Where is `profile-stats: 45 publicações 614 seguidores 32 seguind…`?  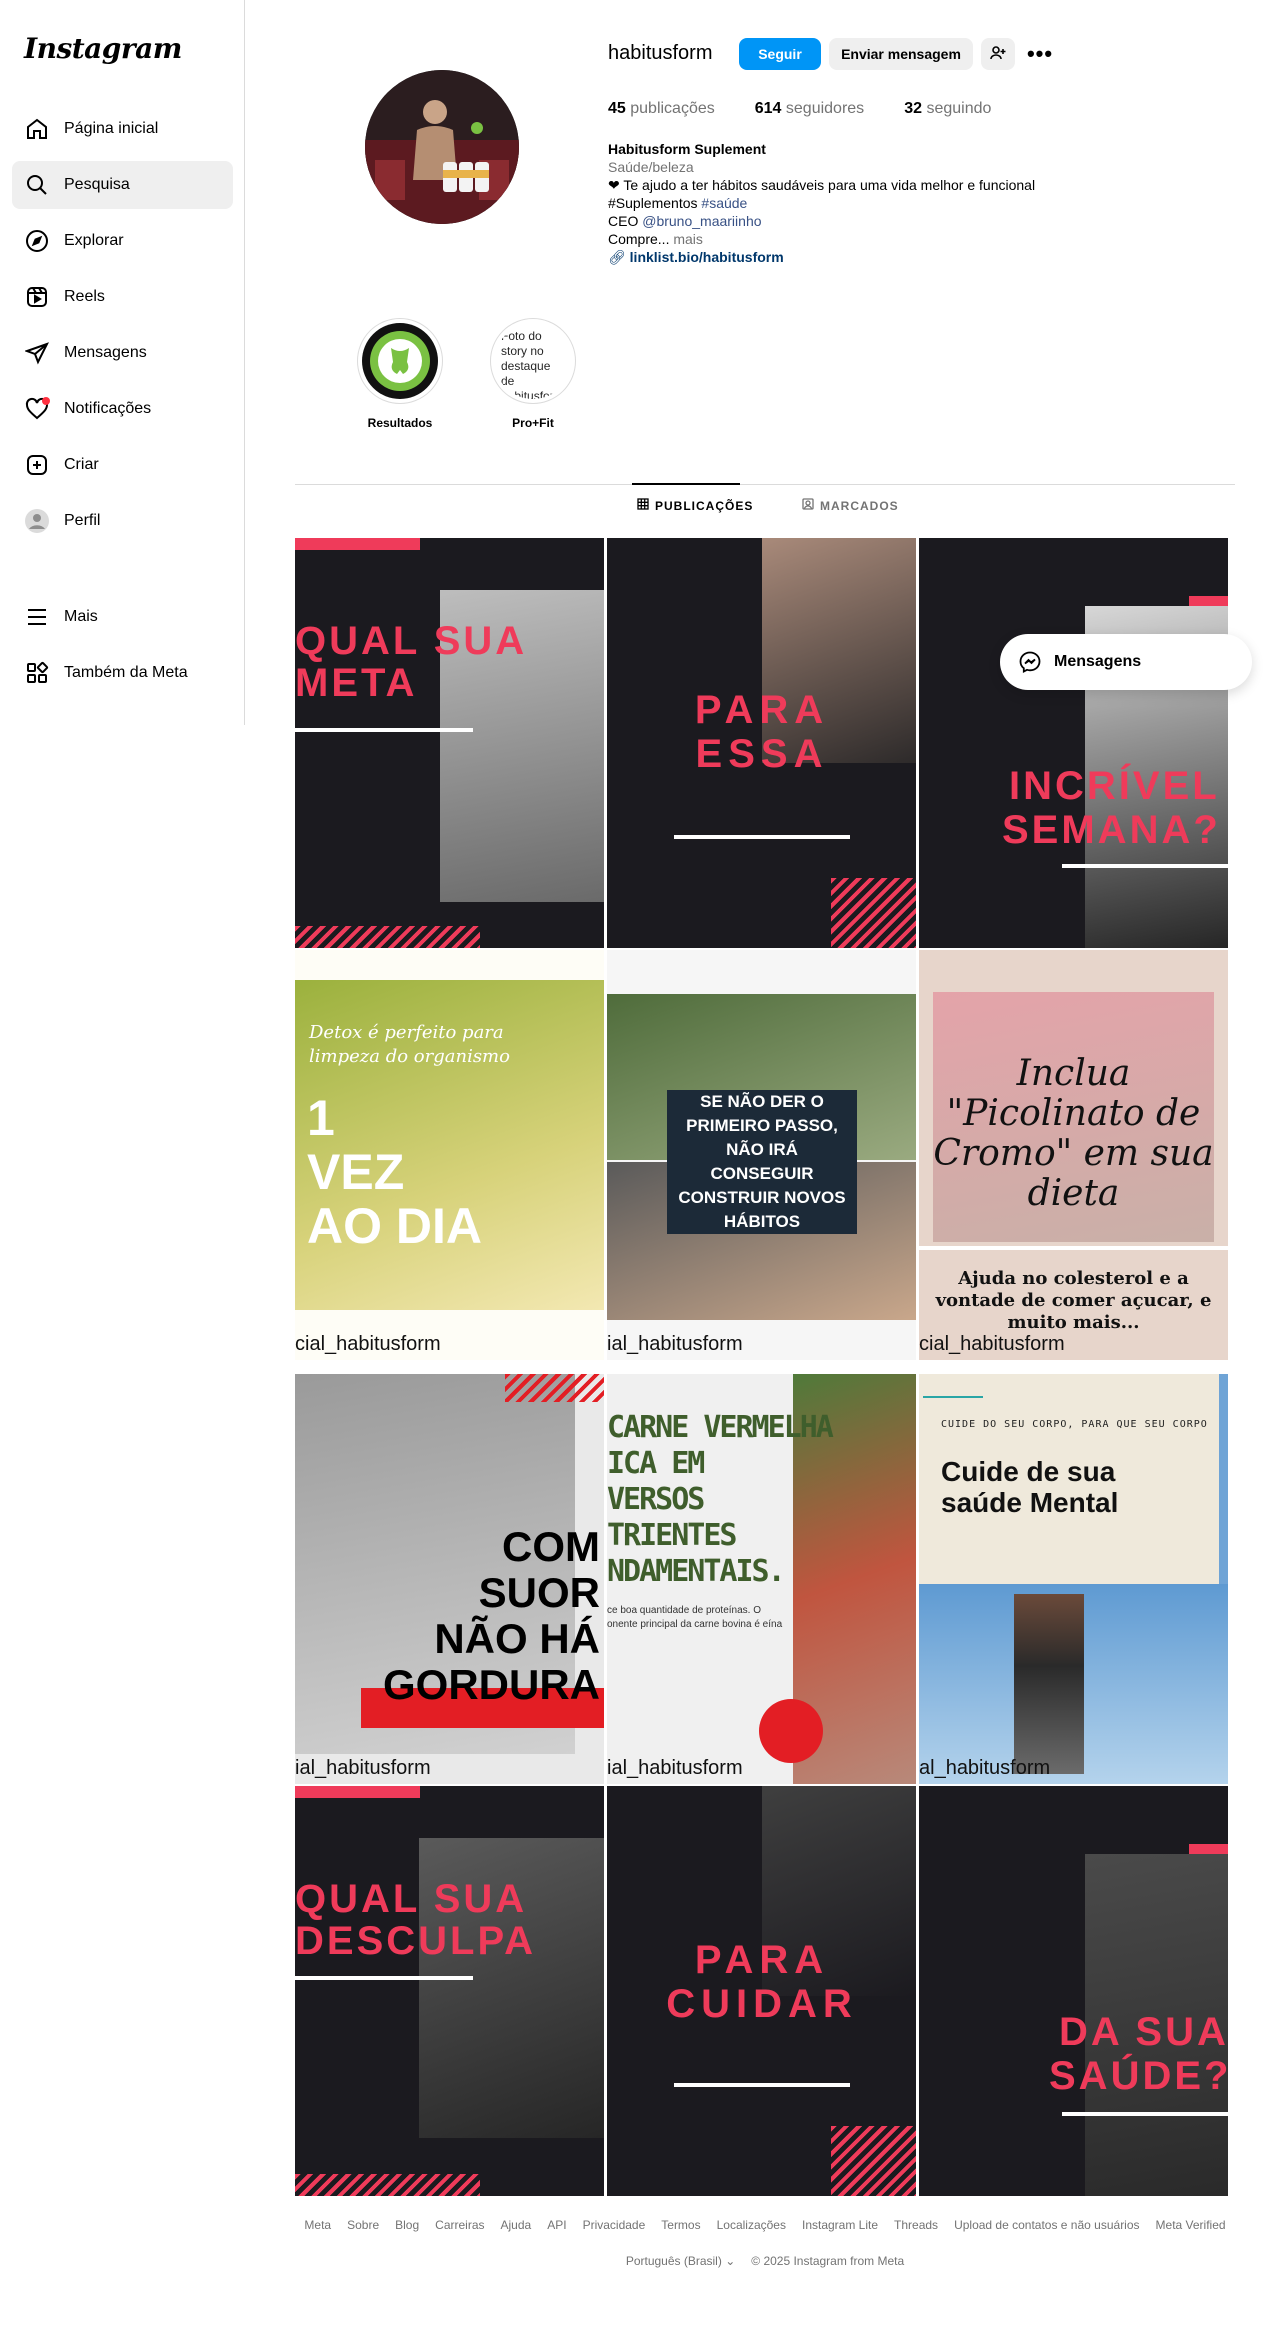
profile-stats: 45 publicações 614 seguidores 32 seguind… is located at coordinates (799, 109).